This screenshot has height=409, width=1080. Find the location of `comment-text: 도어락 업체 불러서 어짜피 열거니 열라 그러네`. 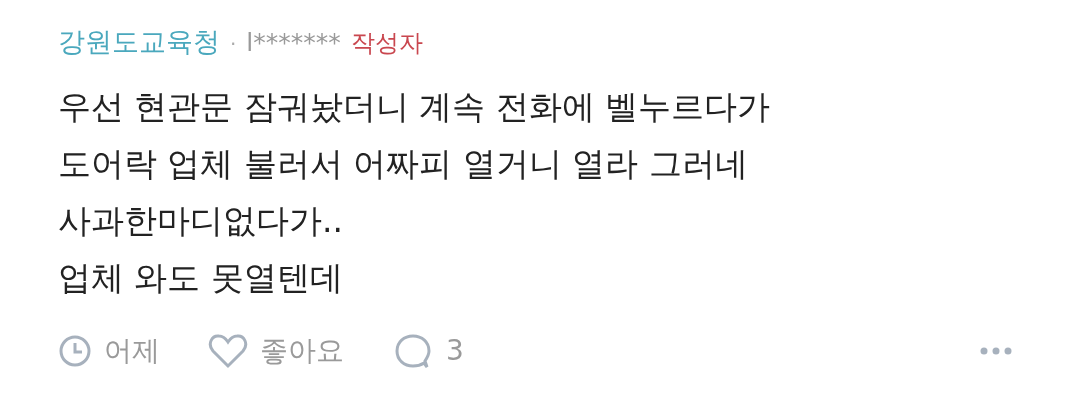

comment-text: 도어락 업체 불러서 어짜피 열거니 열라 그러네 is located at coordinates (403, 164).